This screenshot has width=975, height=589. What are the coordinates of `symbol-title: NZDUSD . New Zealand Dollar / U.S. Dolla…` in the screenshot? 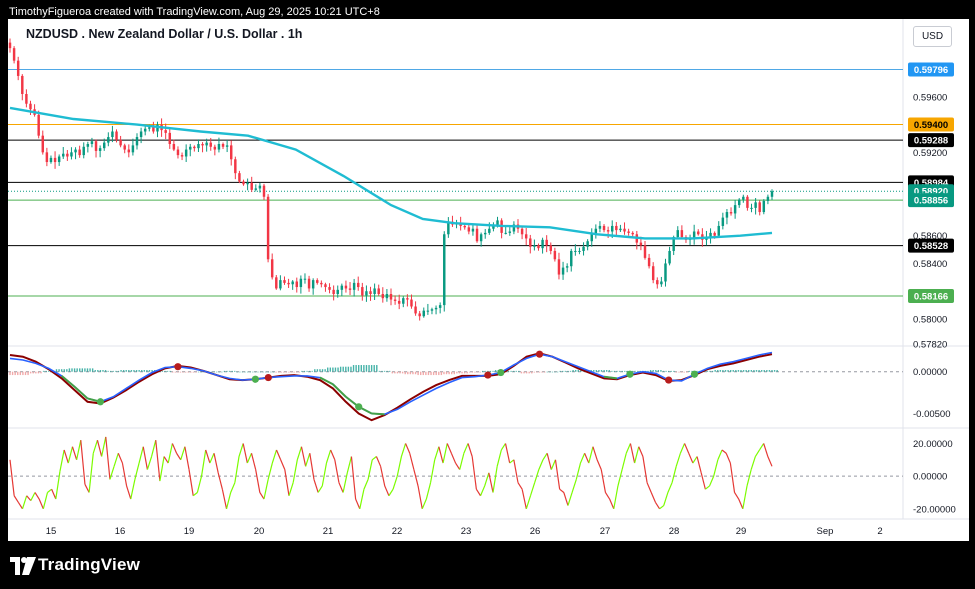 It's located at (164, 34).